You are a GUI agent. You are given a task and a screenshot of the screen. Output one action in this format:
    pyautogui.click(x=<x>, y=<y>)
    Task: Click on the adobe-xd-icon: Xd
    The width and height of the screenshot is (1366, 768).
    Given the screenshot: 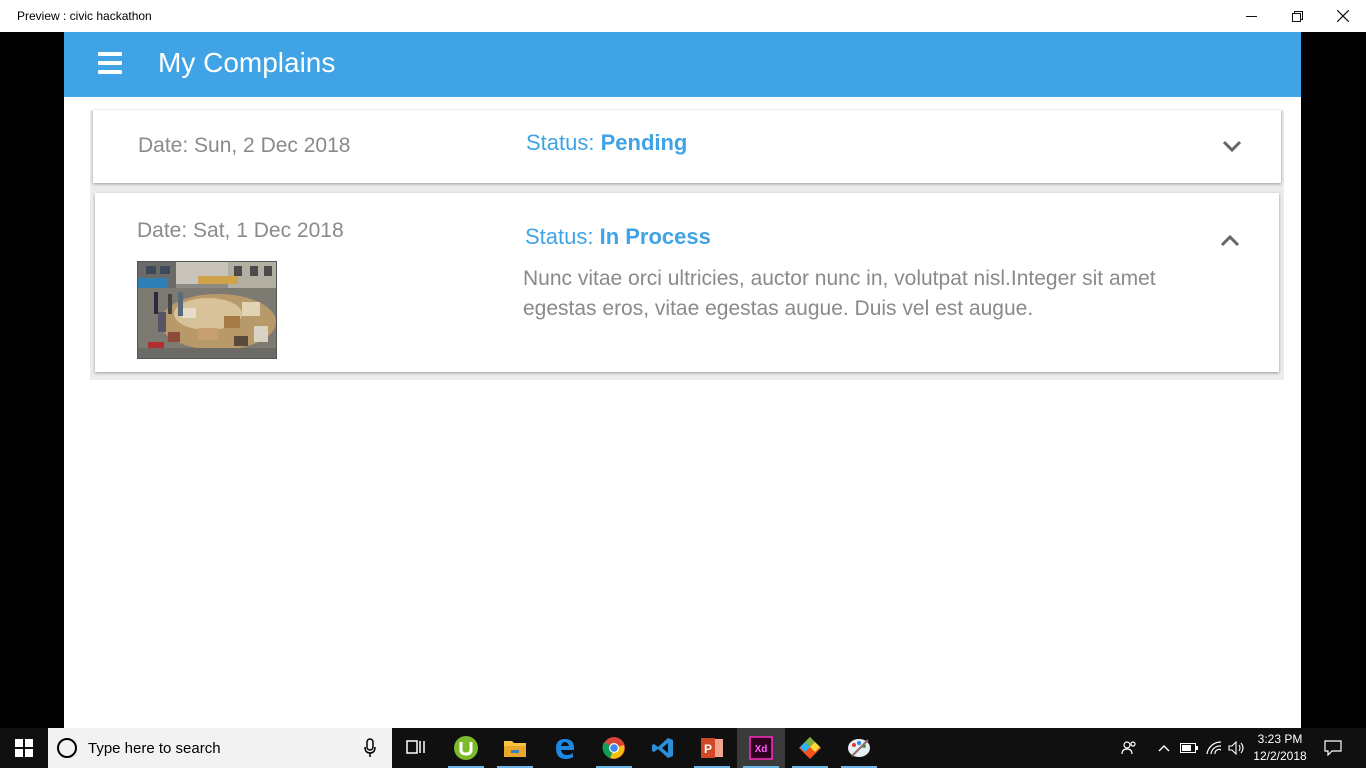 What is the action you would take?
    pyautogui.click(x=761, y=748)
    